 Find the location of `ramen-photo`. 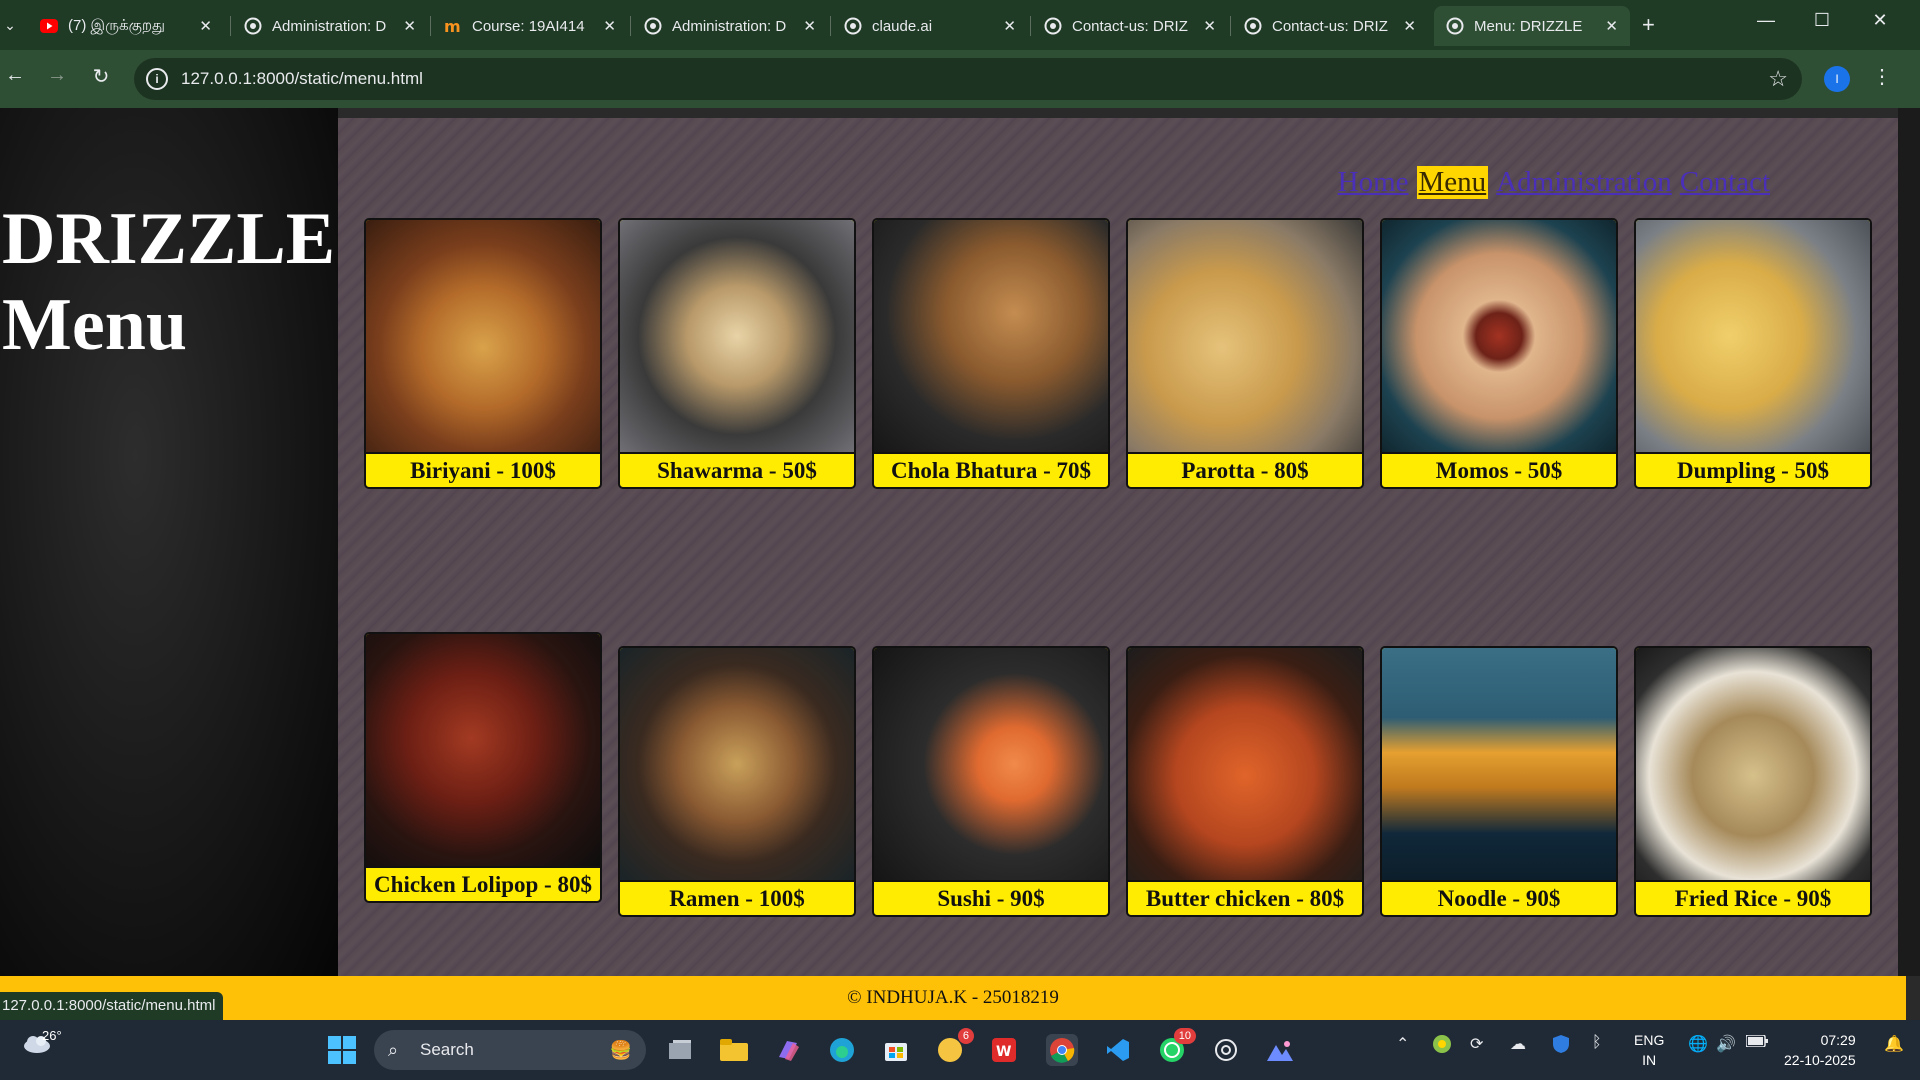

ramen-photo is located at coordinates (737, 765).